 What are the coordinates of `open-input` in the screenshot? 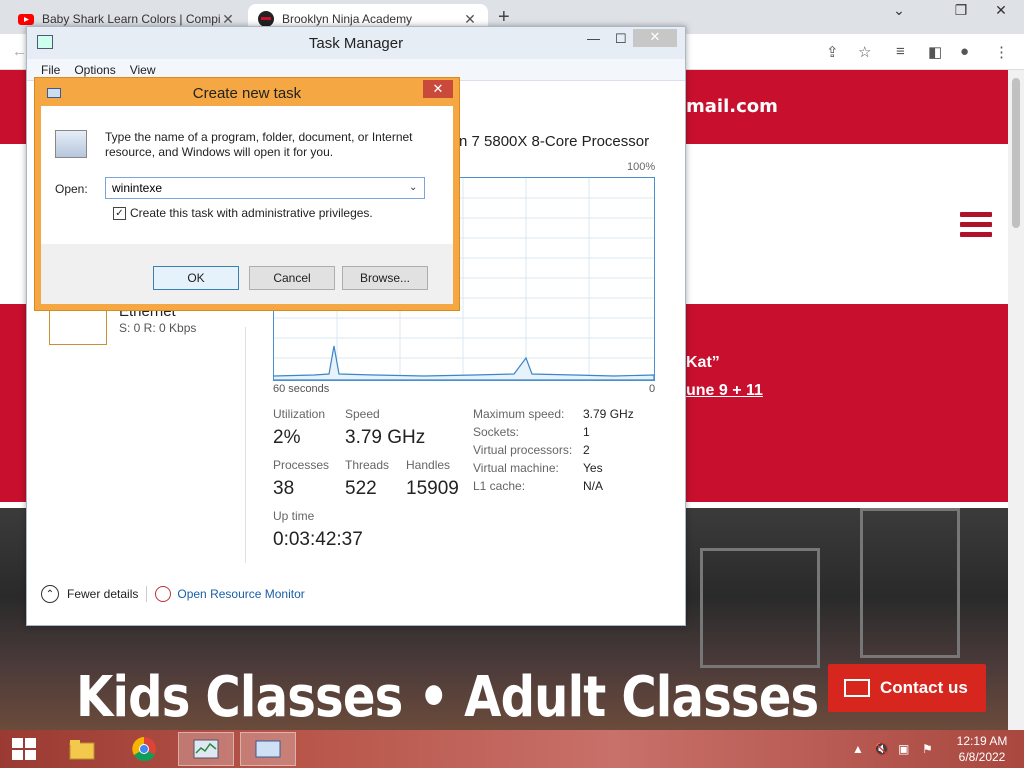 It's located at (265, 188).